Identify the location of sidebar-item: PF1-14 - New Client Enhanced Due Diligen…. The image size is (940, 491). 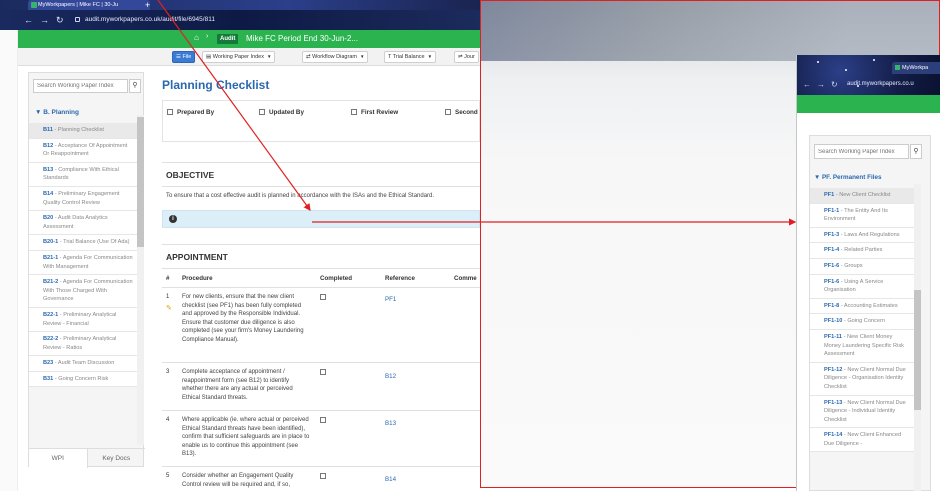
(862, 440).